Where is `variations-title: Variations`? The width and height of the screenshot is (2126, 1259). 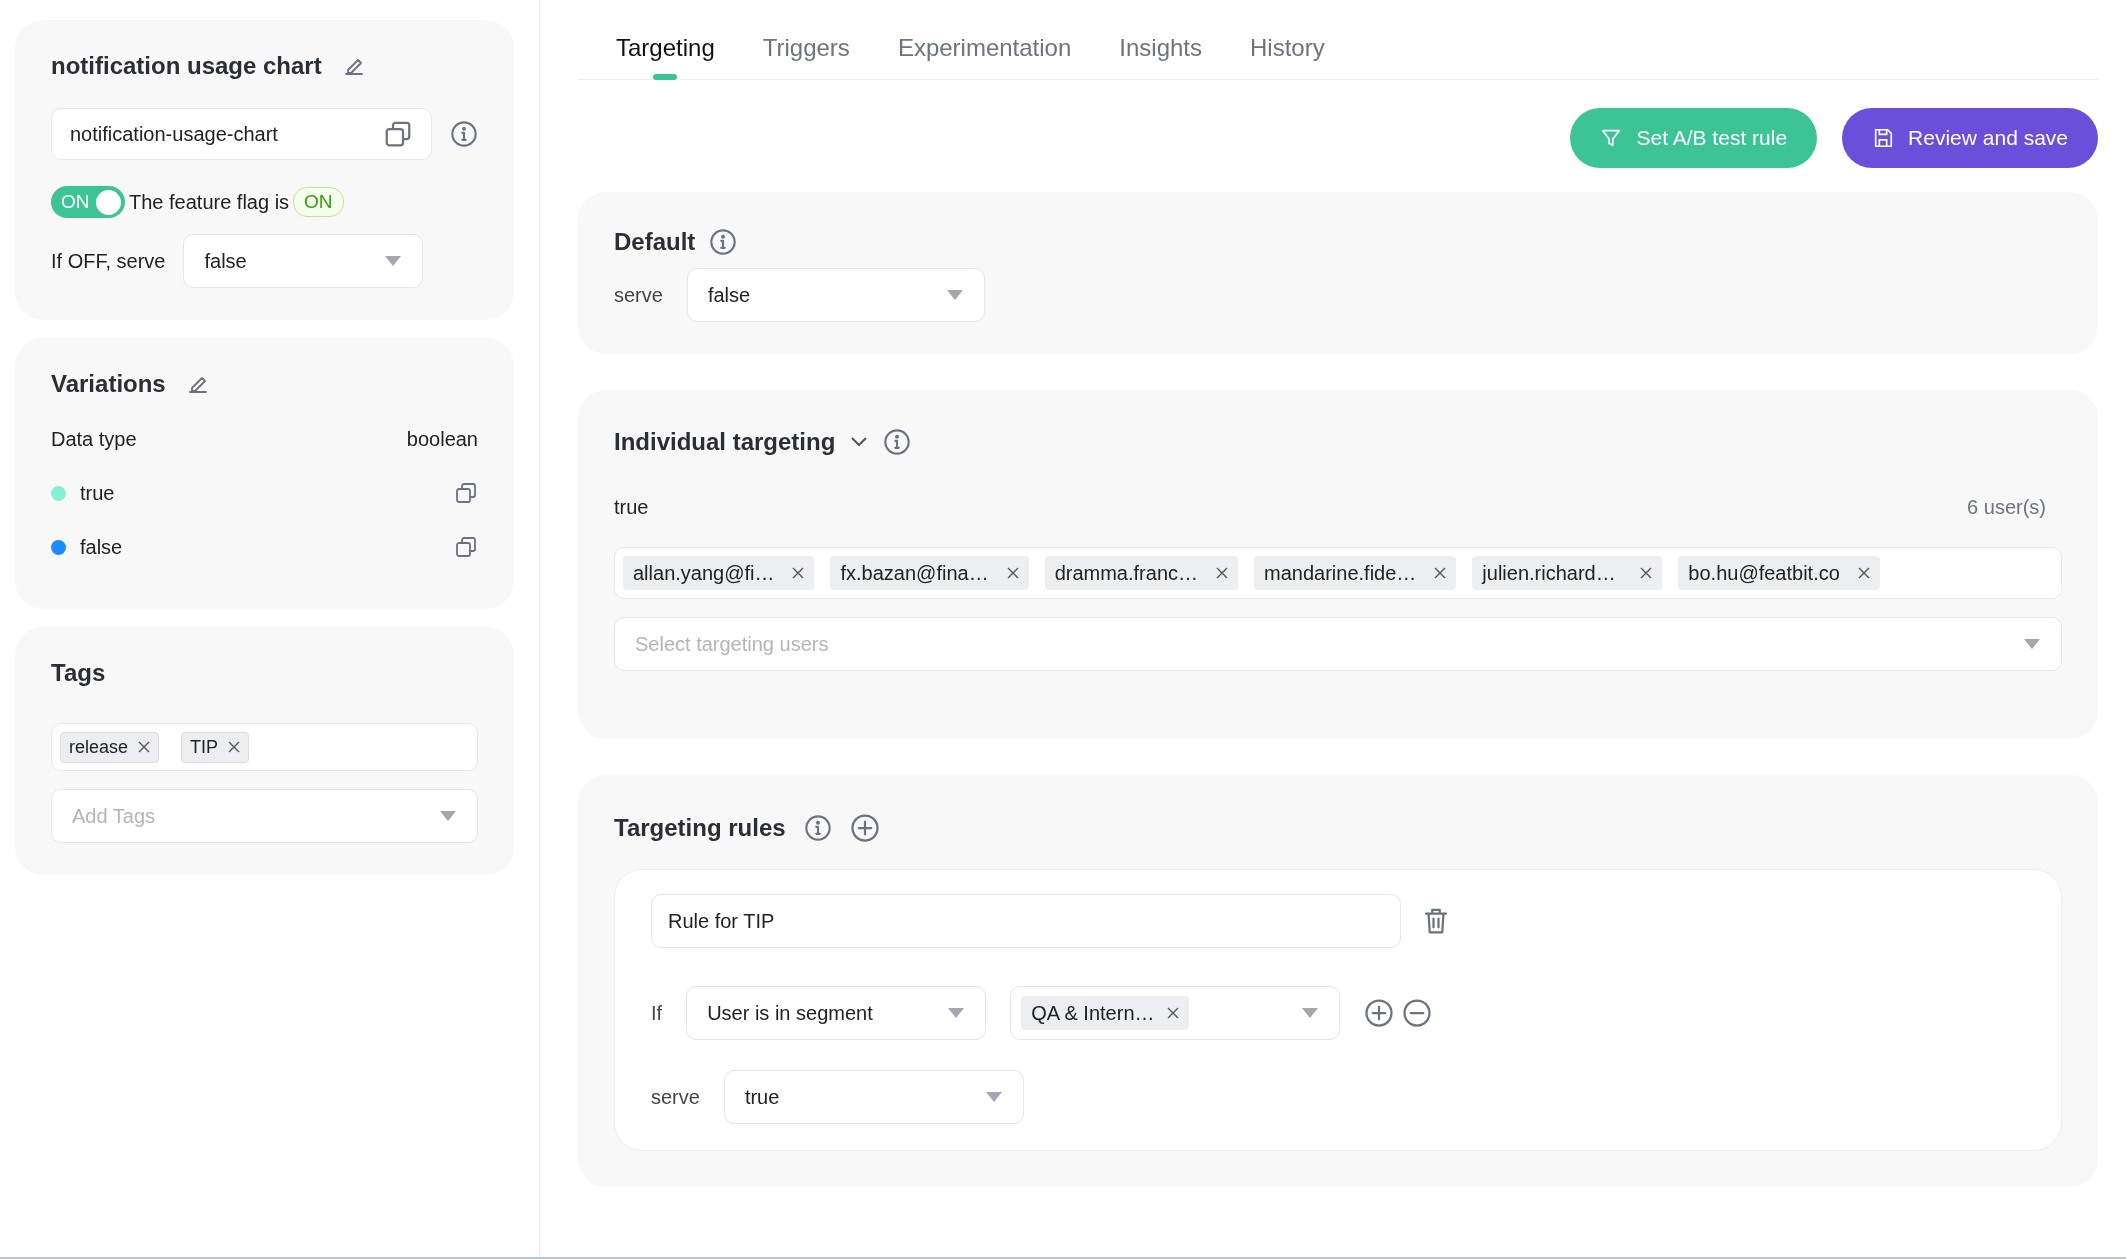
variations-title: Variations is located at coordinates (108, 384).